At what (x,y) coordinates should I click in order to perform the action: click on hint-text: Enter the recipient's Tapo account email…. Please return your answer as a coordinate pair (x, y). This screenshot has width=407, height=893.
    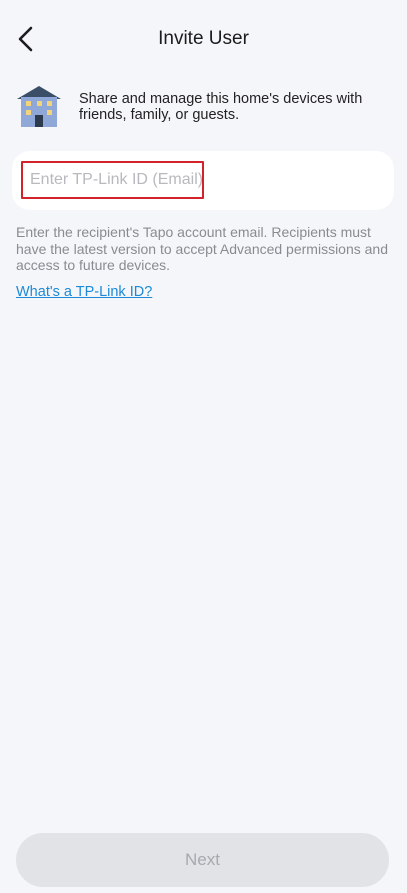
    Looking at the image, I should click on (202, 248).